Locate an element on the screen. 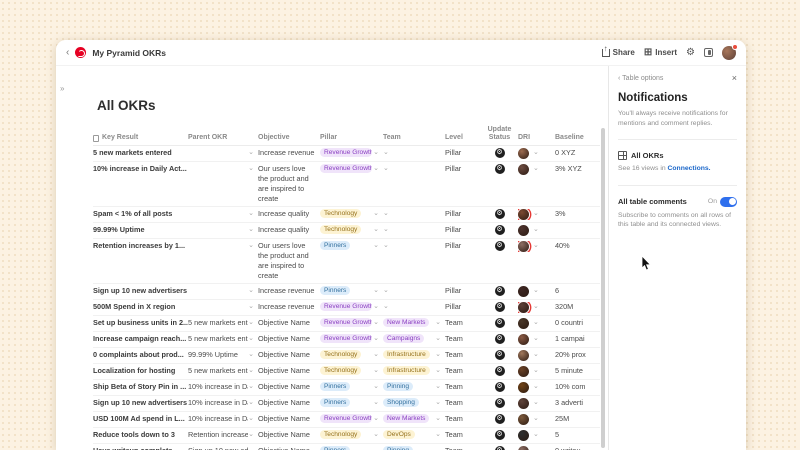  cell-key-result: 500M Spend in X region is located at coordinates (140, 307).